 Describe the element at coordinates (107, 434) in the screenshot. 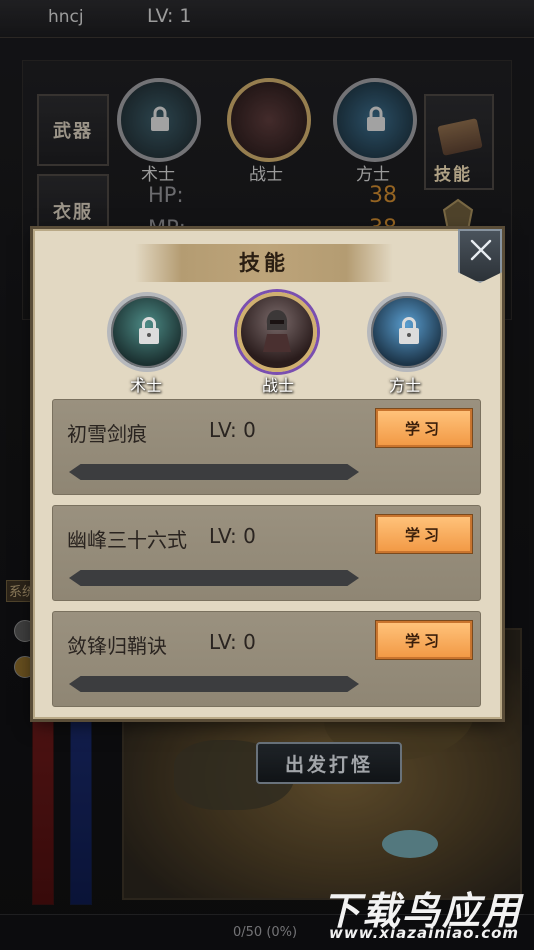

I see `skill-name: 初雪剑痕` at that location.